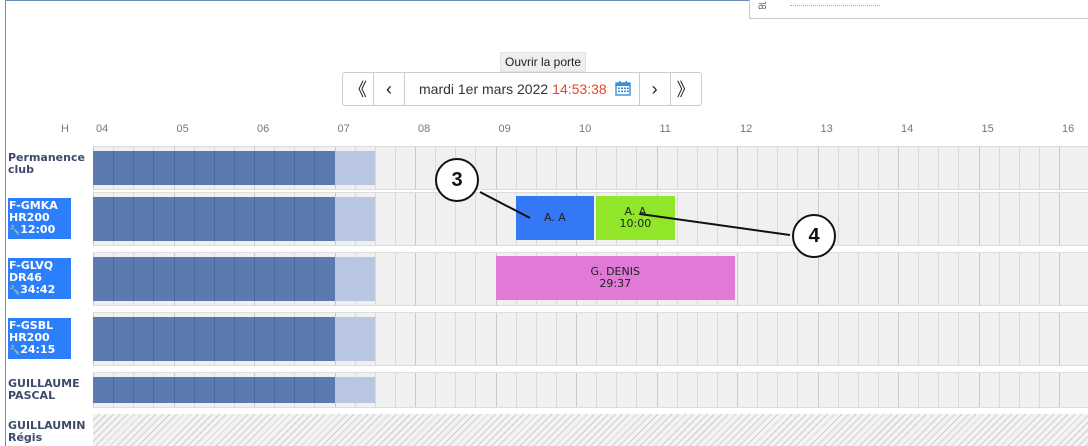 This screenshot has width=1088, height=446. What do you see at coordinates (457, 180) in the screenshot?
I see `callout-3: 3` at bounding box center [457, 180].